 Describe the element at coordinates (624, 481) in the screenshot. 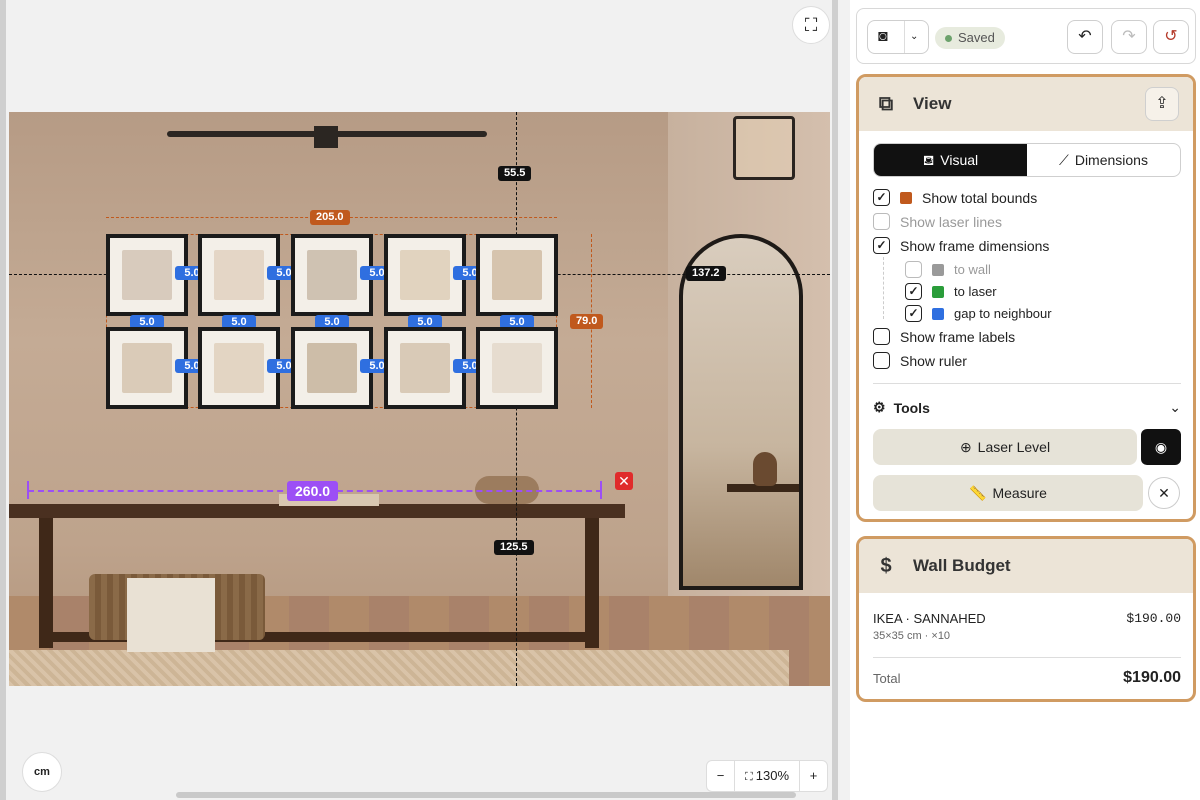

I see `delete-measure-icon: ✕` at that location.